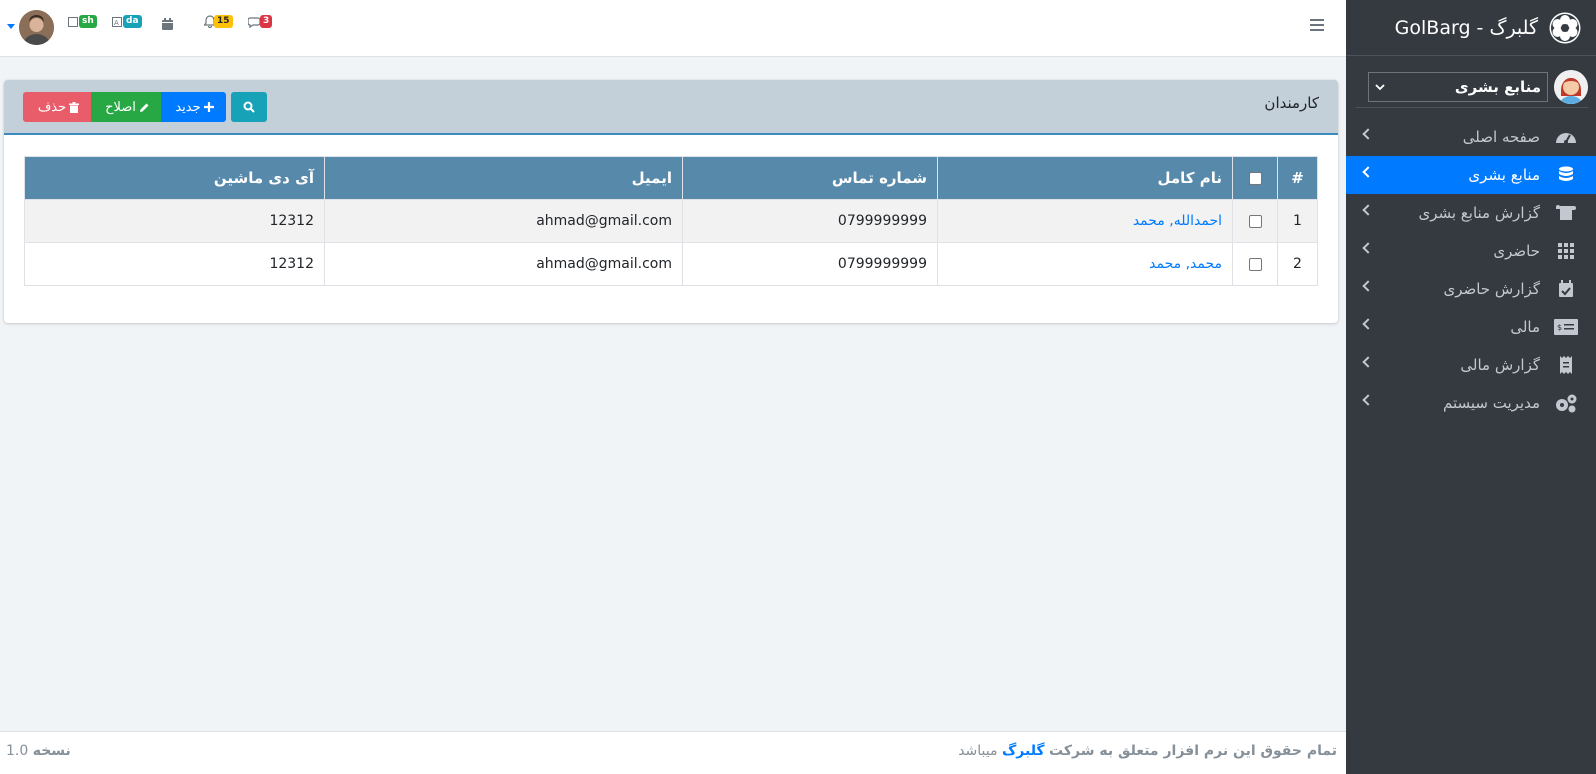 This screenshot has height=774, width=1596. Describe the element at coordinates (671, 107) in the screenshot. I see `card-header: کارمندان جدید اصلاح حذف` at that location.